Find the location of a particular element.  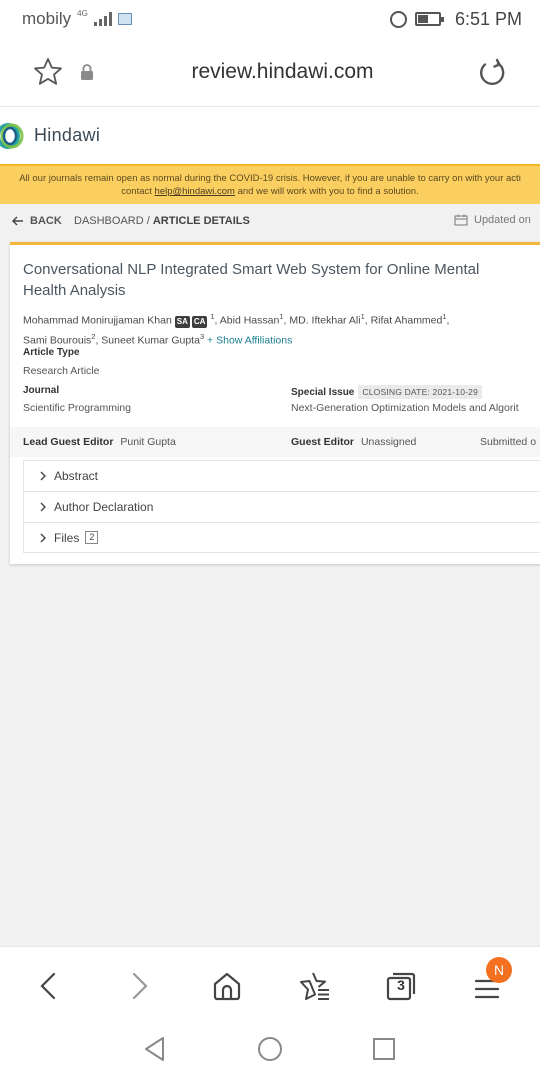

hindawi-logo-icon is located at coordinates (13, 136).